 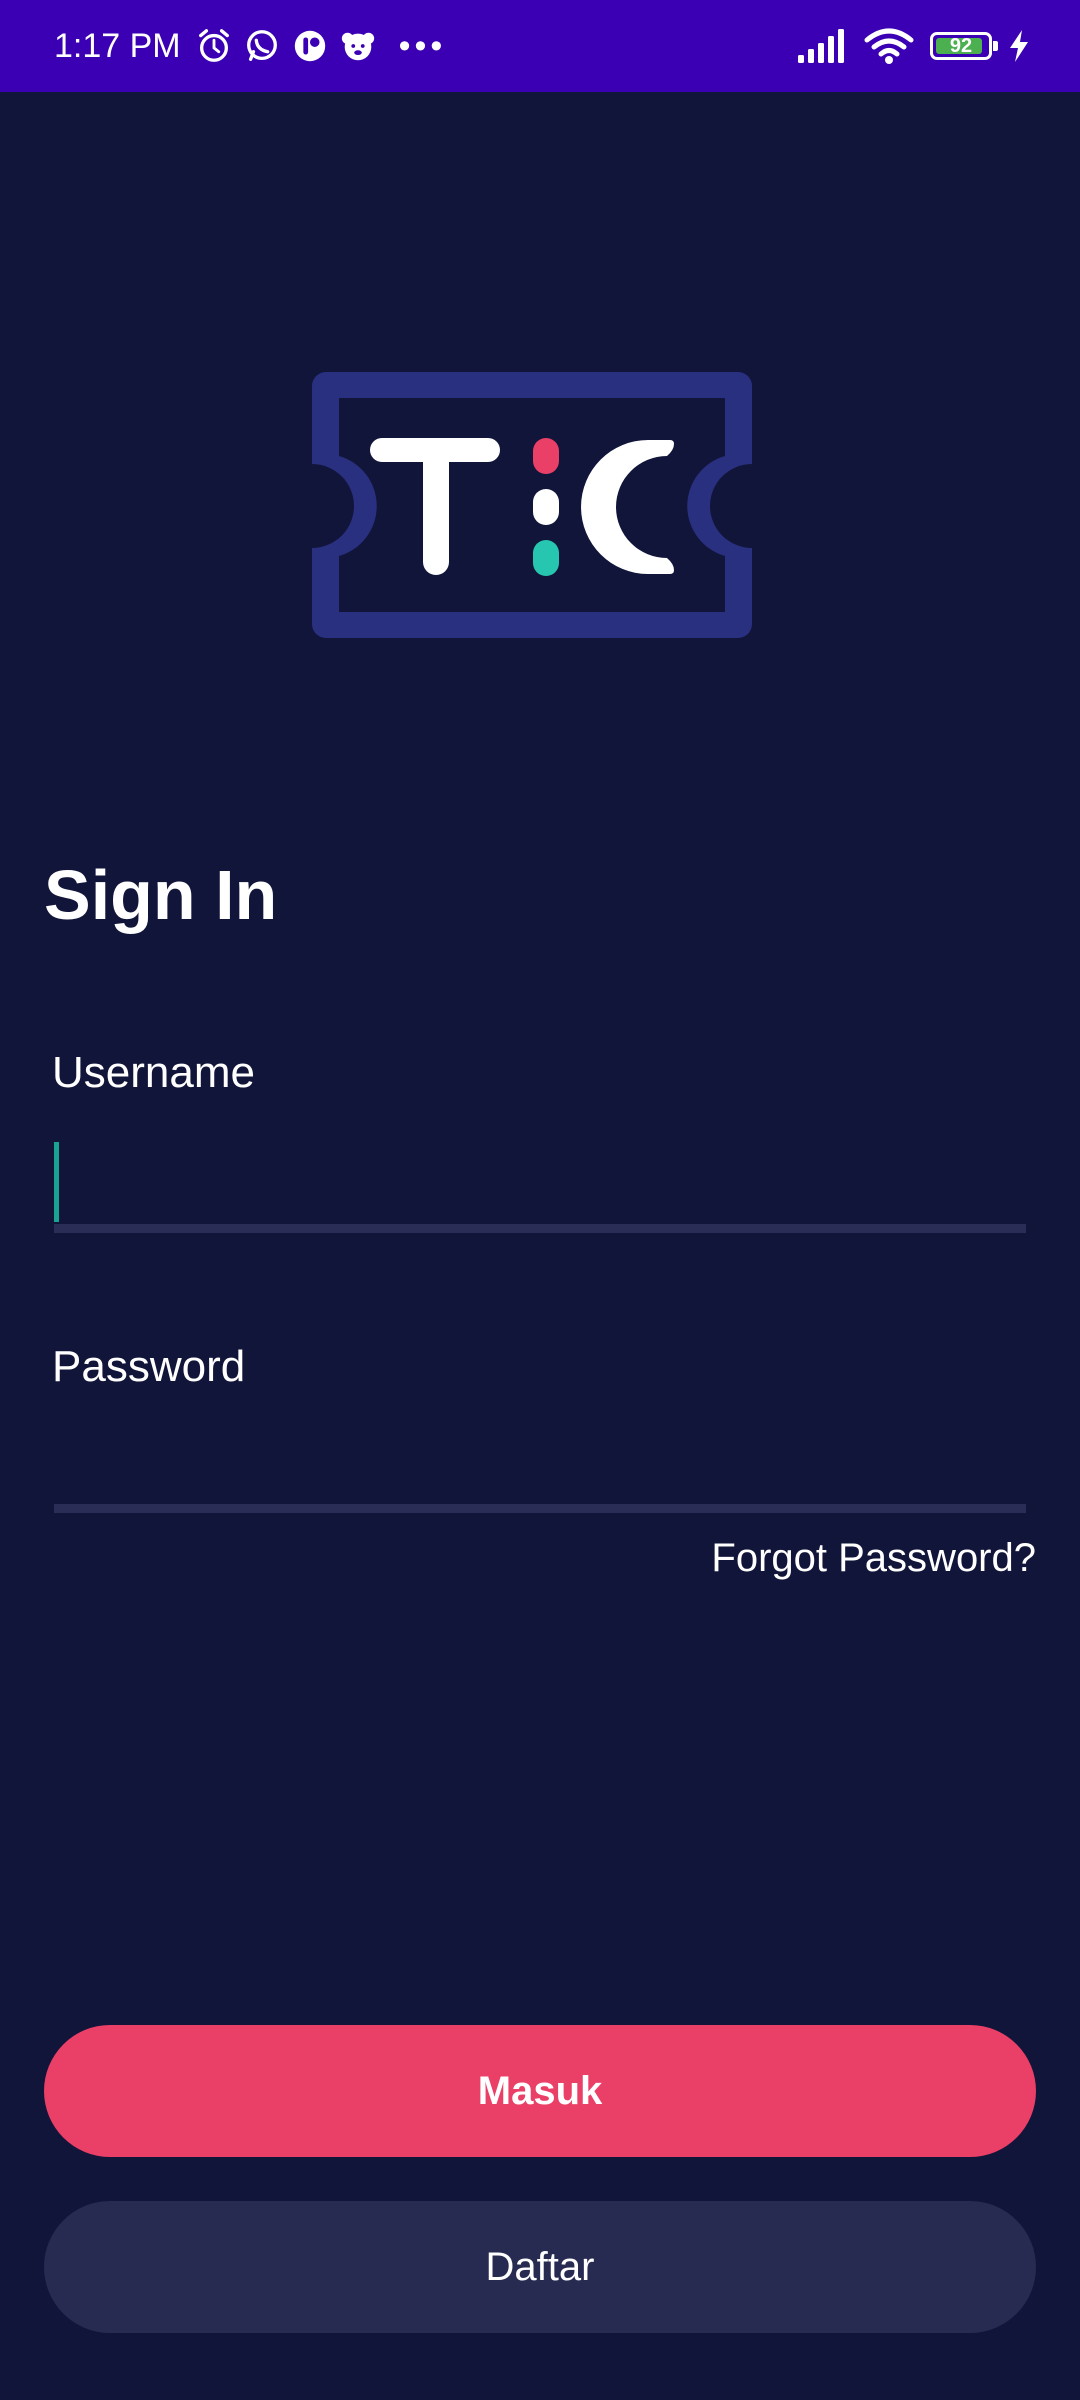 What do you see at coordinates (540, 1508) in the screenshot?
I see `password-underline` at bounding box center [540, 1508].